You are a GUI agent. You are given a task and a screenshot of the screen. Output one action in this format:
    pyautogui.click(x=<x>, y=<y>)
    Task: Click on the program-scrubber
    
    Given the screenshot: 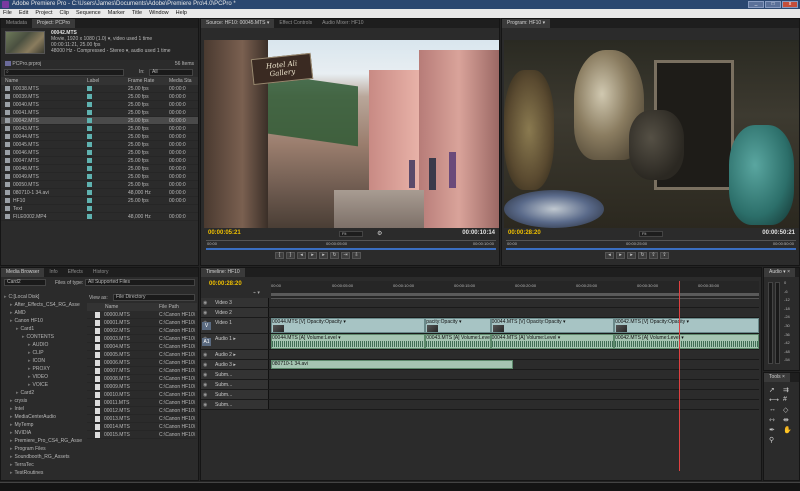 What is the action you would take?
    pyautogui.click(x=651, y=249)
    